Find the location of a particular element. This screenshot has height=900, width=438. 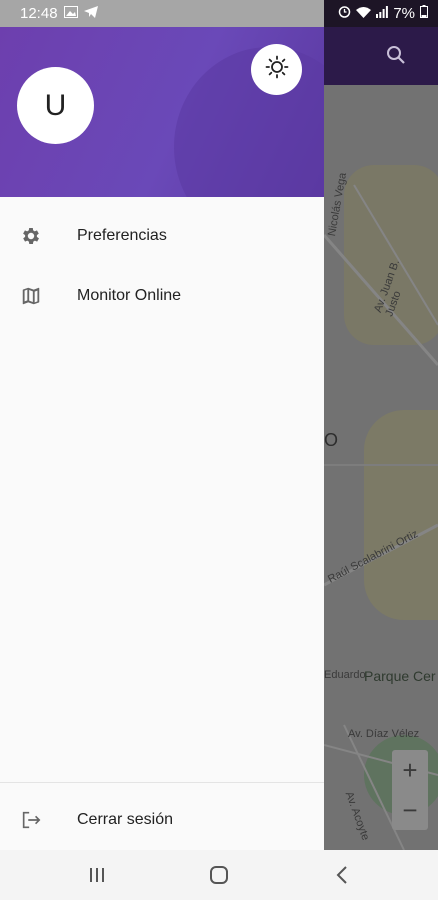

avatar-letter: U is located at coordinates (55, 105).